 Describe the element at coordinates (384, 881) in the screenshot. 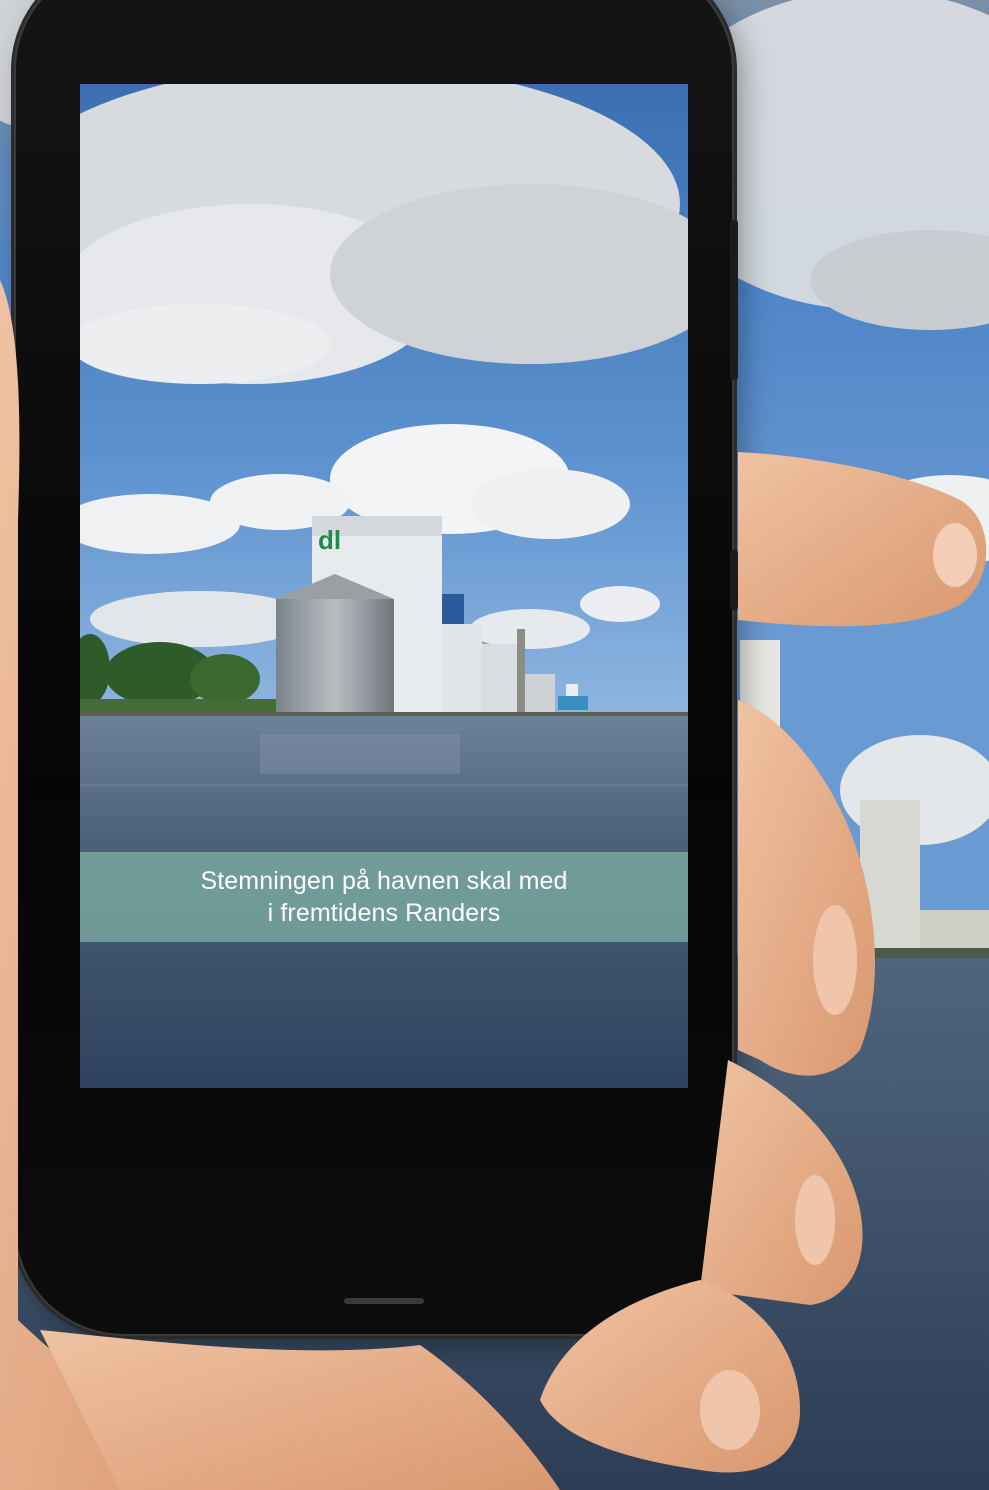

I see `caption-line-1: Stemningen på havnen skal med` at that location.